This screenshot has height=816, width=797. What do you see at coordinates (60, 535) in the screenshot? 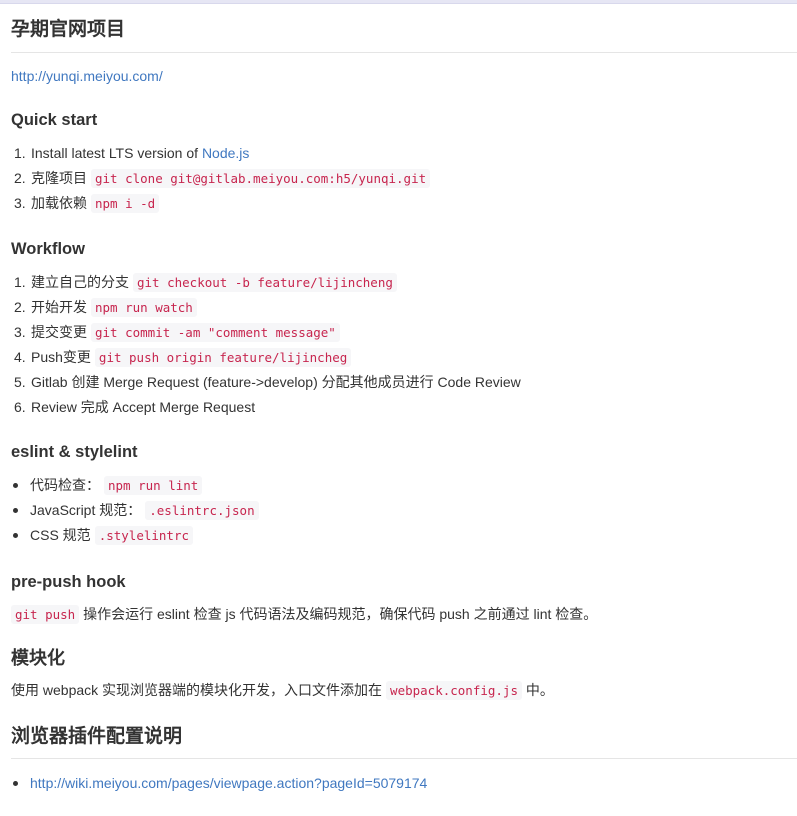
I see `item-text: CSS 规范` at bounding box center [60, 535].